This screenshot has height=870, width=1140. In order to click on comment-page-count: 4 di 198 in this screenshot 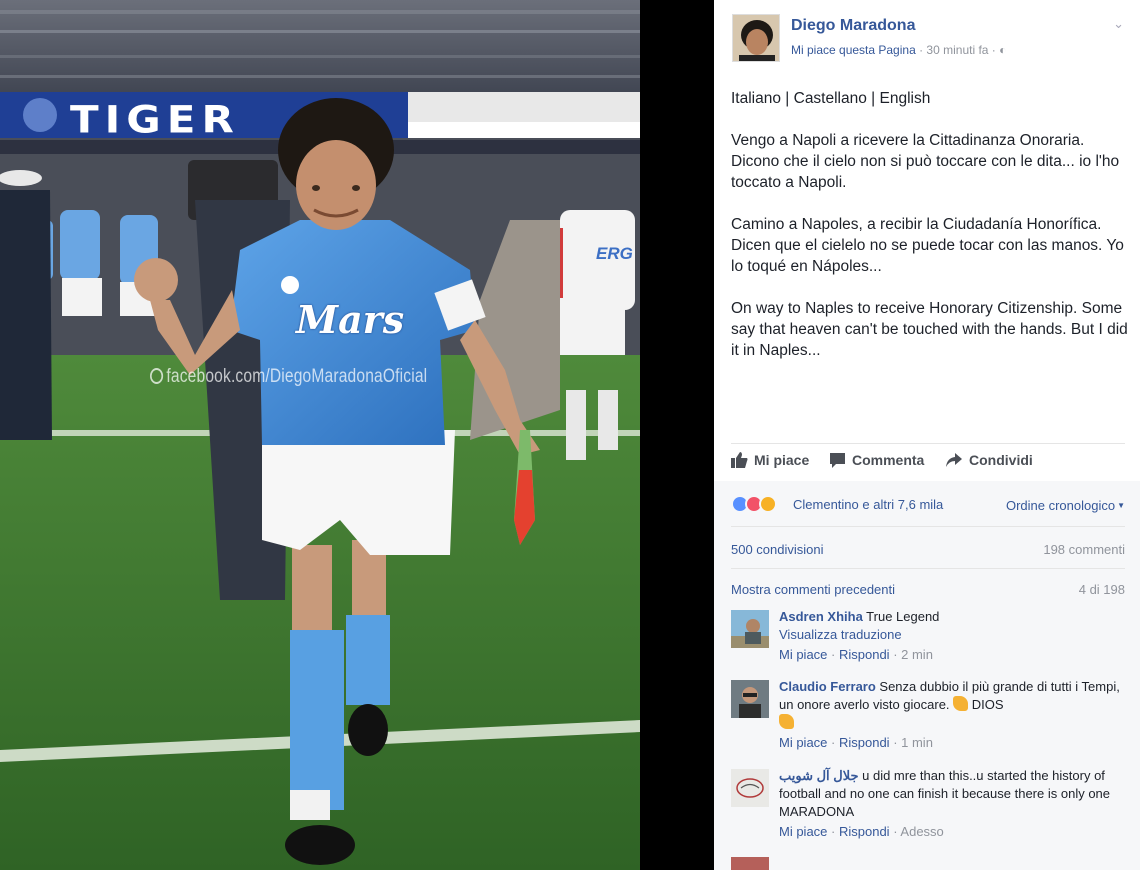, I will do `click(1101, 589)`.